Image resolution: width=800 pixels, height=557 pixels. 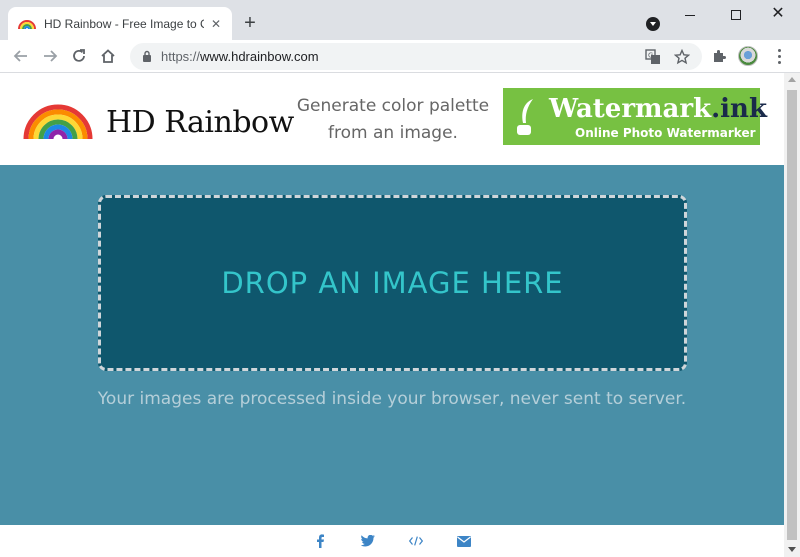 I want to click on site-tagline: Generate color palette from an image., so click(x=393, y=119).